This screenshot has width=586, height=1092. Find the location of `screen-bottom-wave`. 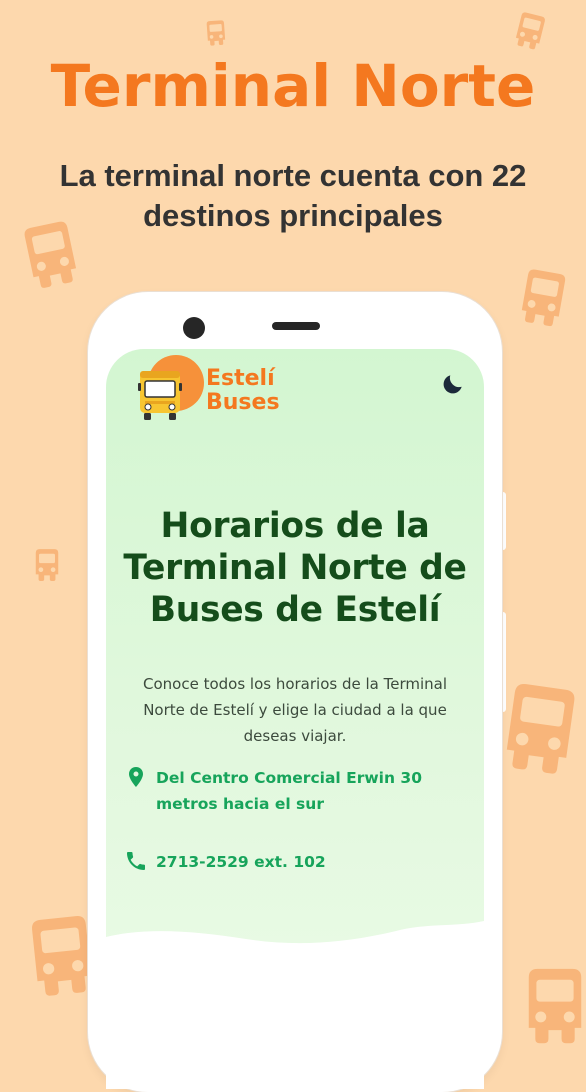

screen-bottom-wave is located at coordinates (295, 999).